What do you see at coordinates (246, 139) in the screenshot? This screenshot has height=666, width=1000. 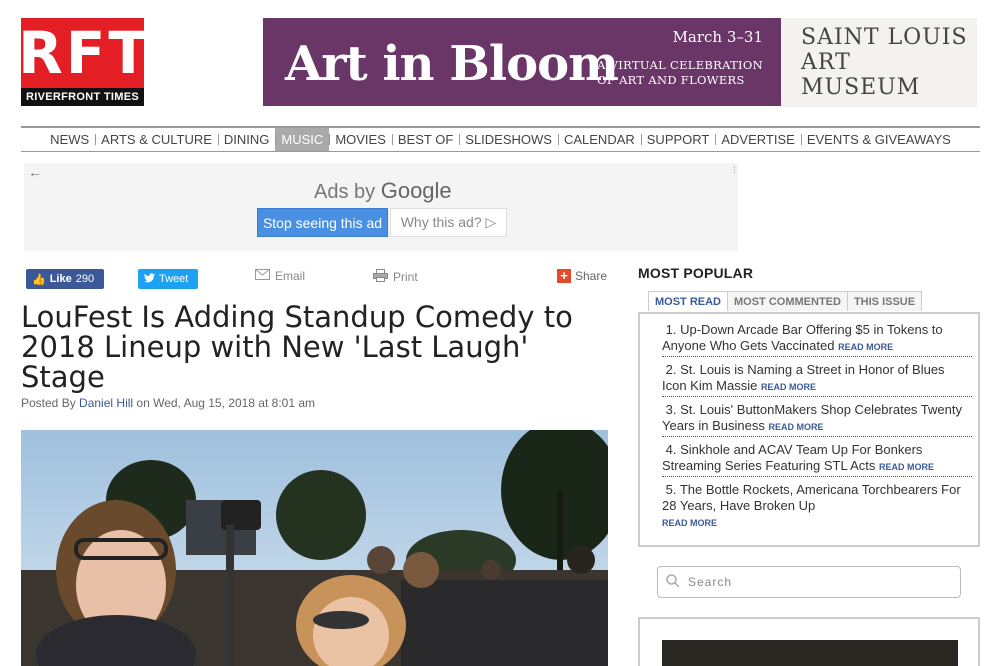 I see `nav-item-dining: DINING` at bounding box center [246, 139].